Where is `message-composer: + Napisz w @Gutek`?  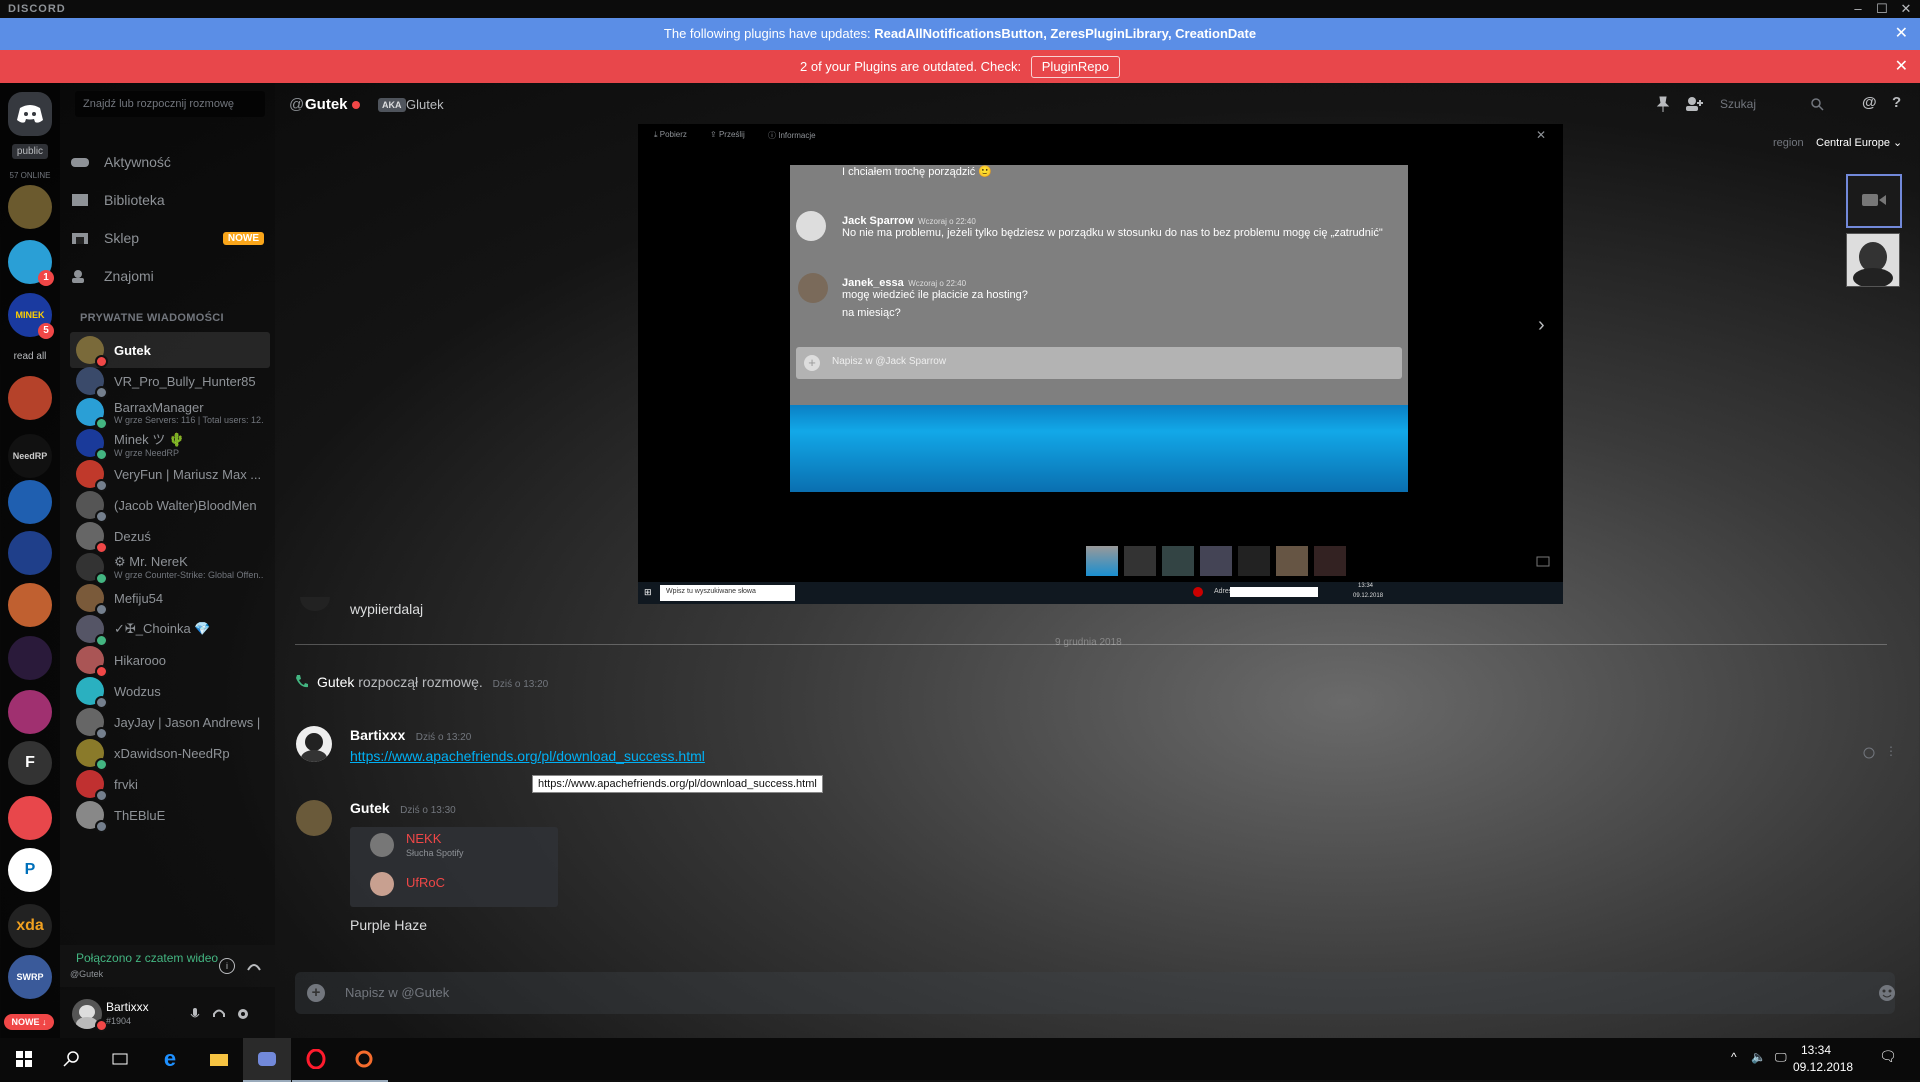
message-composer: + Napisz w @Gutek is located at coordinates (1095, 993).